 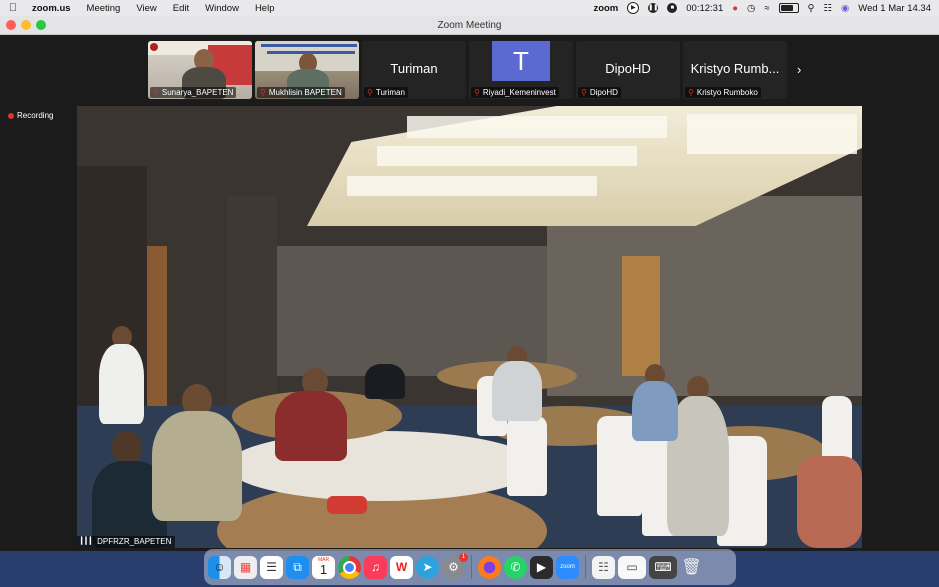 What do you see at coordinates (219, 567) in the screenshot?
I see `finder-icon: ☺` at bounding box center [219, 567].